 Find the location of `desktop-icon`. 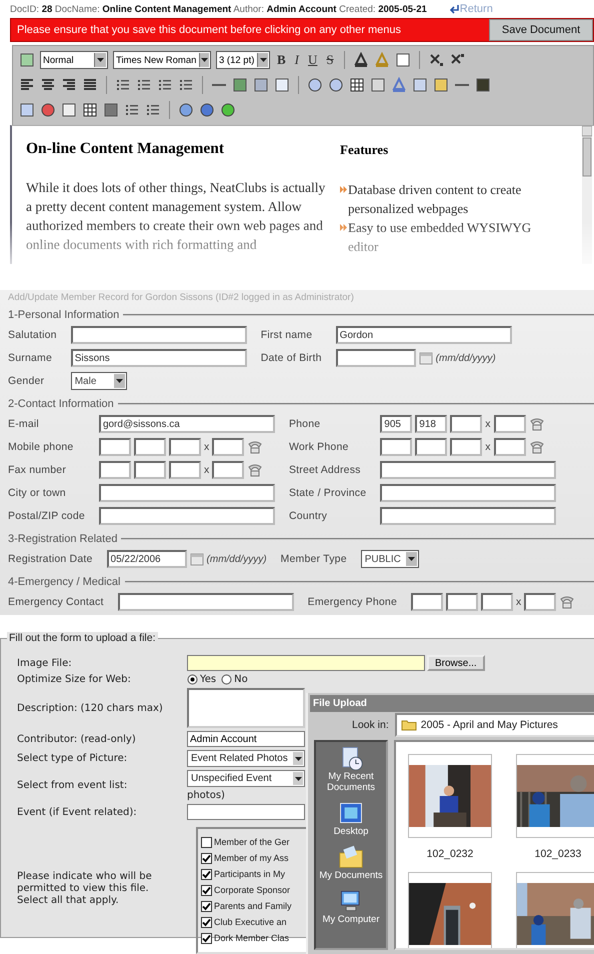

desktop-icon is located at coordinates (351, 813).